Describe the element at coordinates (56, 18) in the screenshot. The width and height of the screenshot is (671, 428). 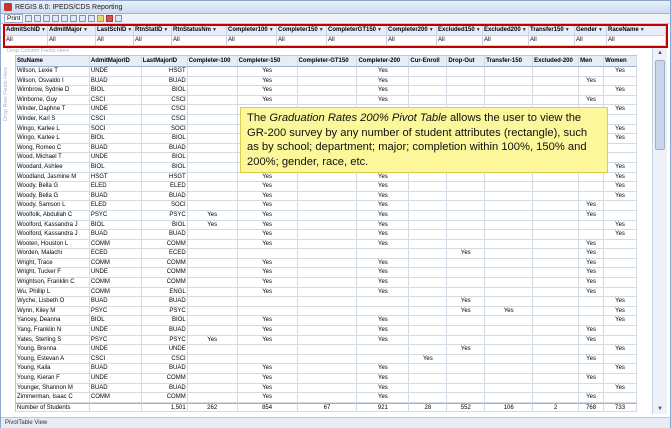
I see `expand-icon` at that location.